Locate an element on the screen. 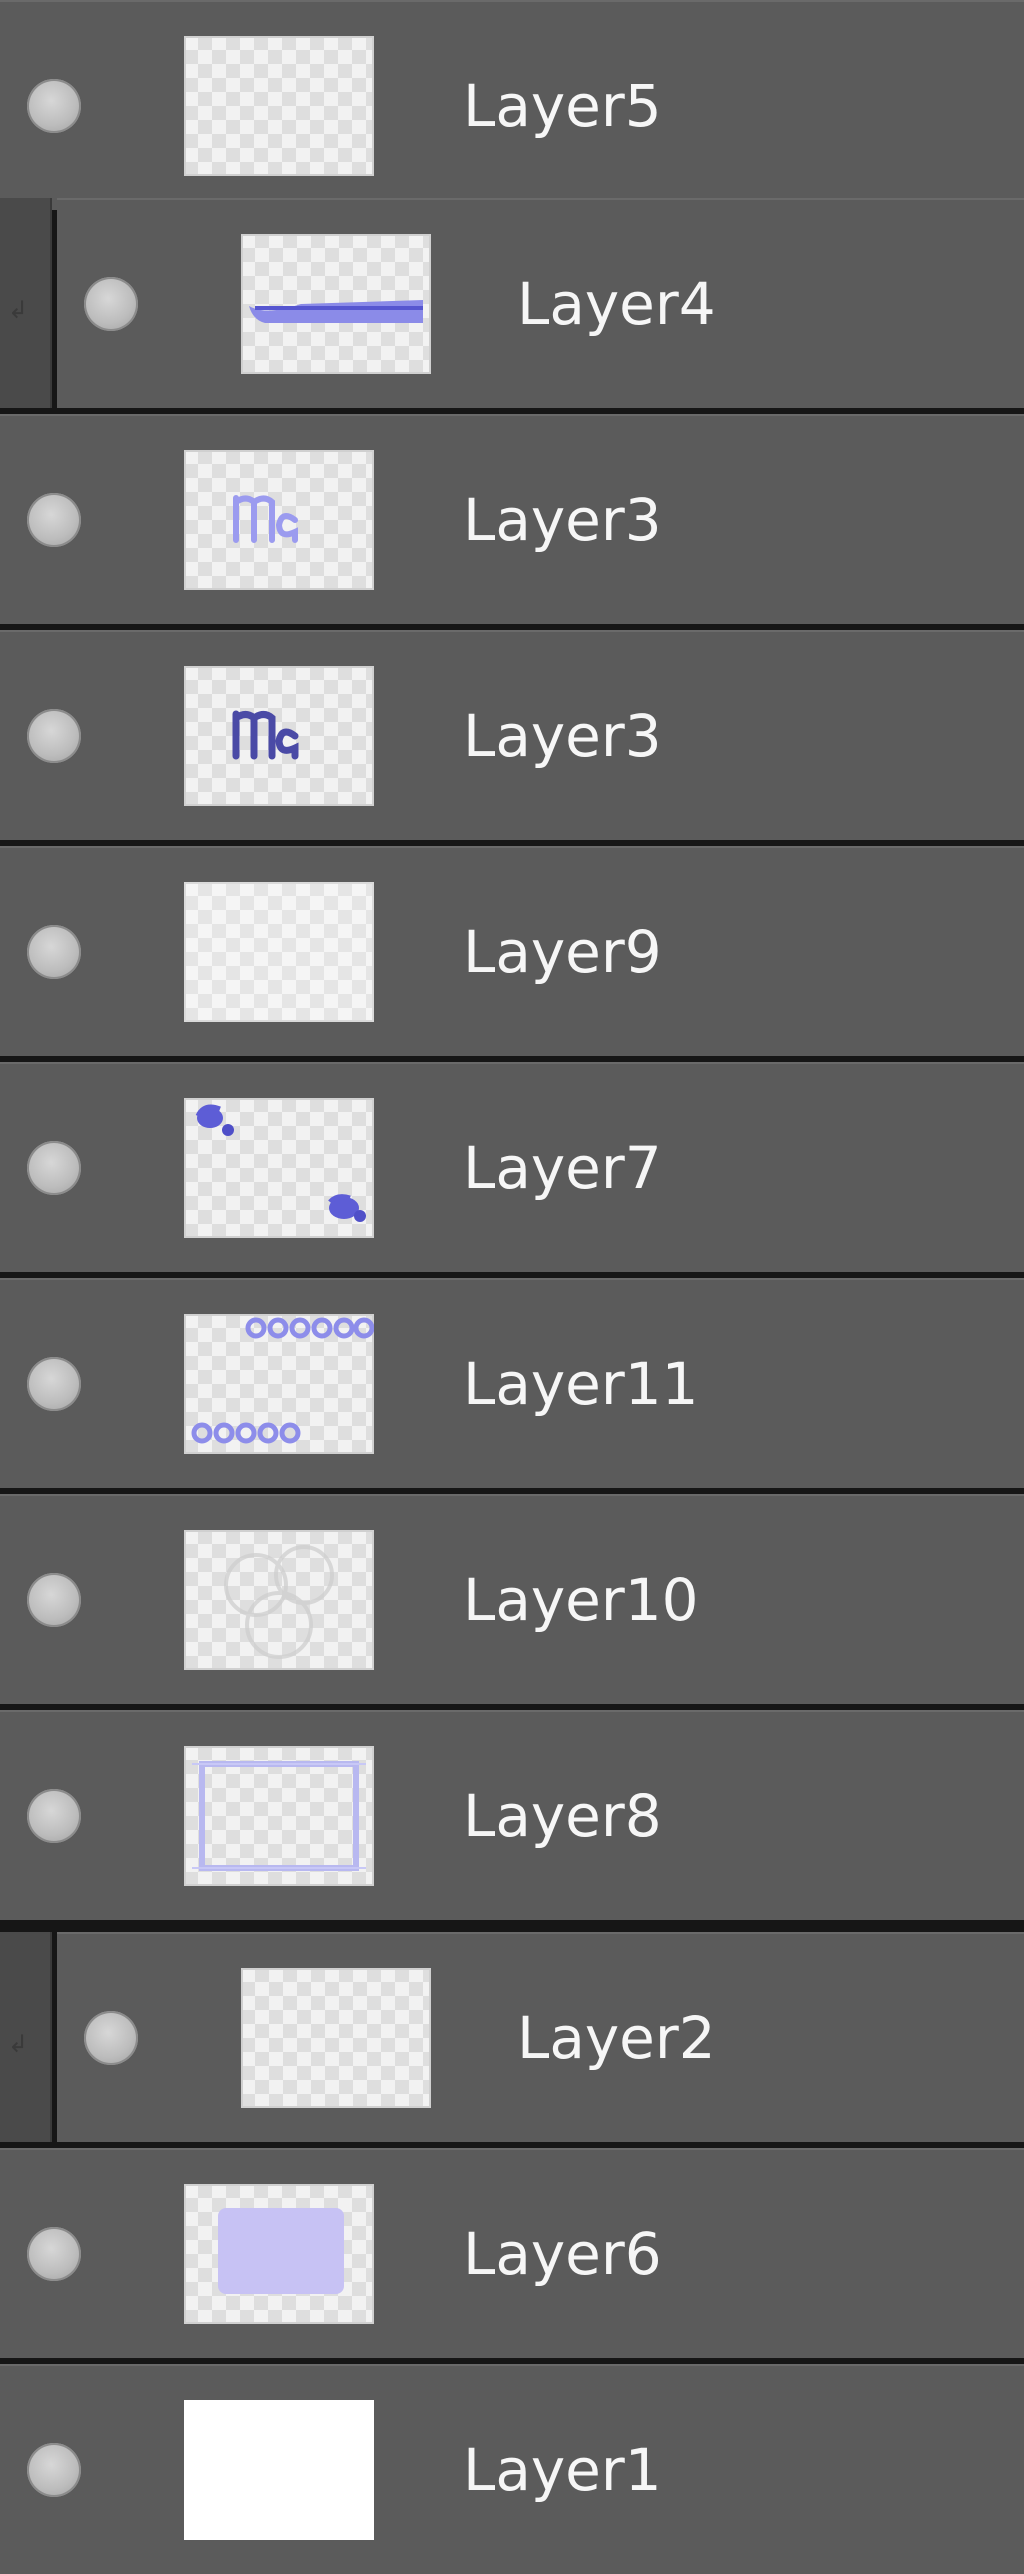  layer-name: Layer11 is located at coordinates (581, 1384).